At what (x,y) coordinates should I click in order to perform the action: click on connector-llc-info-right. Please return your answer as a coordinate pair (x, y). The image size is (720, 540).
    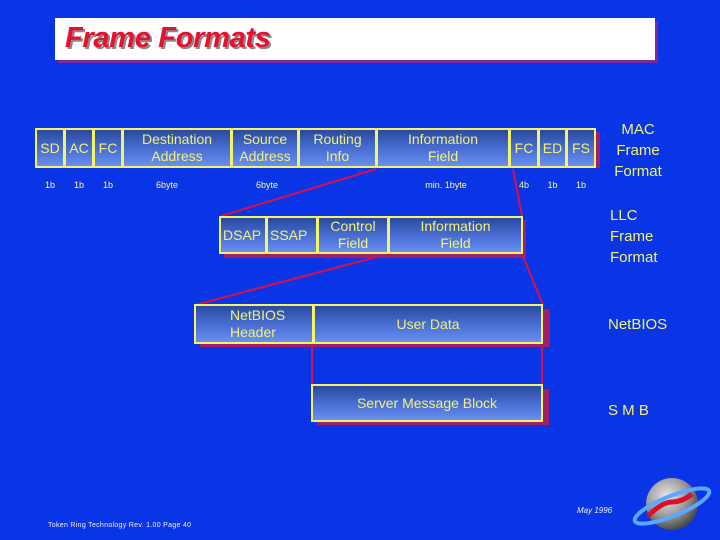
    Looking at the image, I should click on (532, 279).